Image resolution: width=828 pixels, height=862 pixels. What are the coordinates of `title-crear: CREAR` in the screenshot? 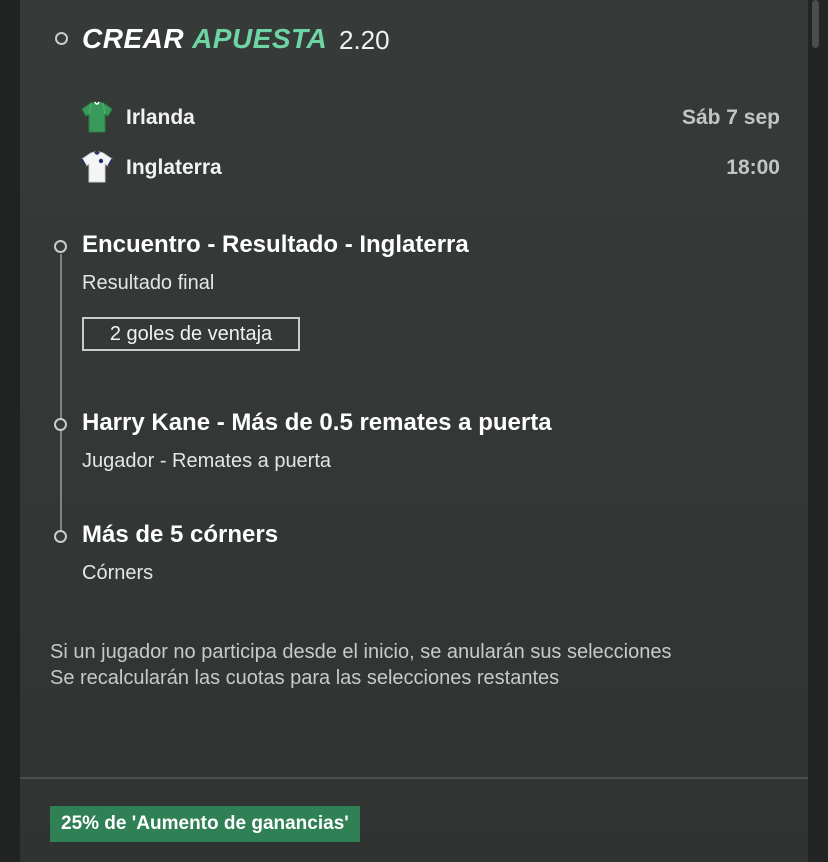 It's located at (133, 38).